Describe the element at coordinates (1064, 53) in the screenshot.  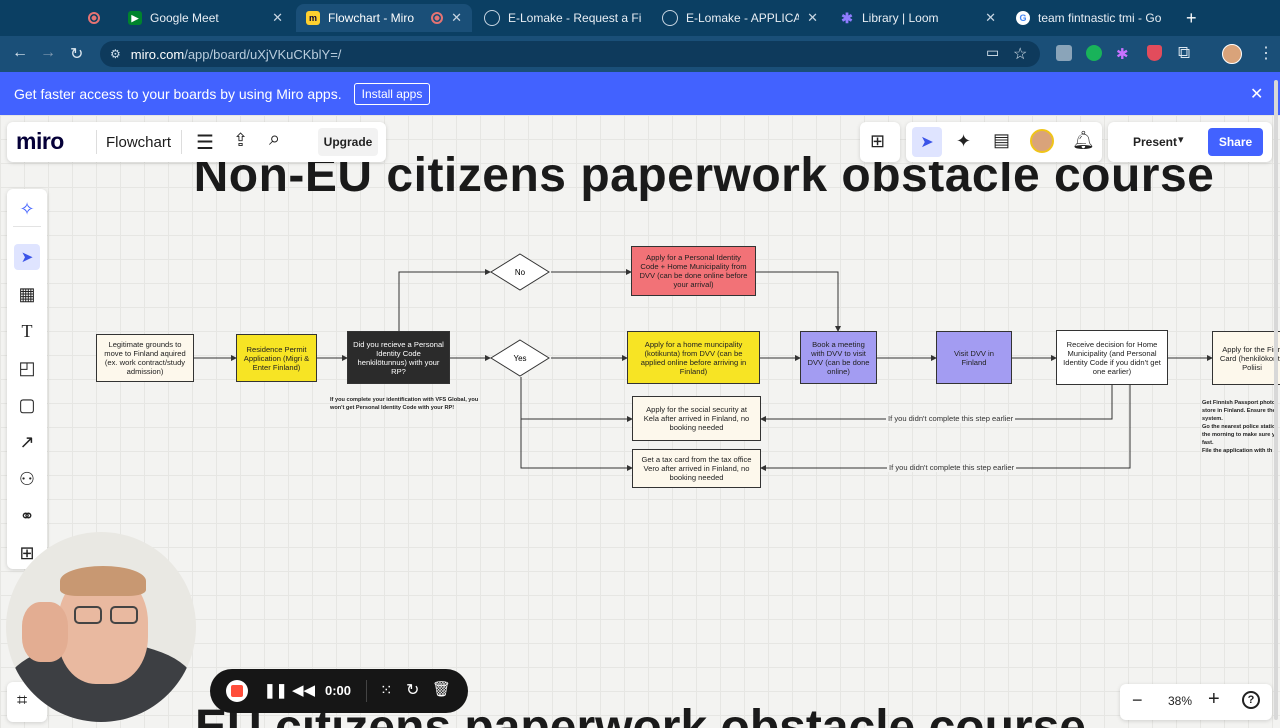
I see `extension-icon` at that location.